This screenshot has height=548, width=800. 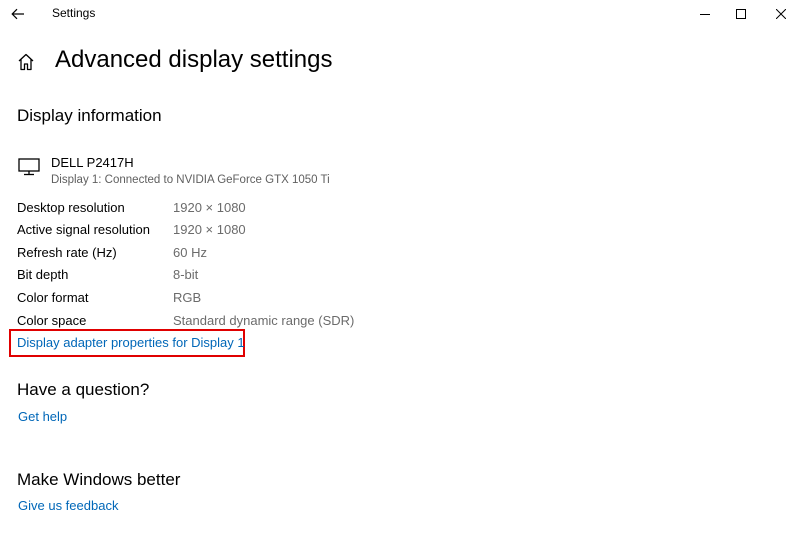 I want to click on page-title: Advanced display settings, so click(x=194, y=59).